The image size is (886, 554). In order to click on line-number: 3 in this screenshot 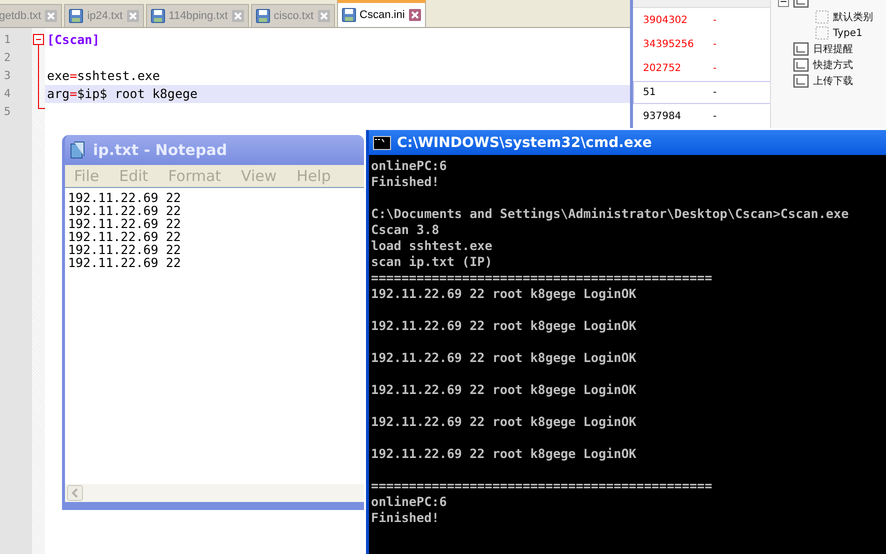, I will do `click(7, 76)`.